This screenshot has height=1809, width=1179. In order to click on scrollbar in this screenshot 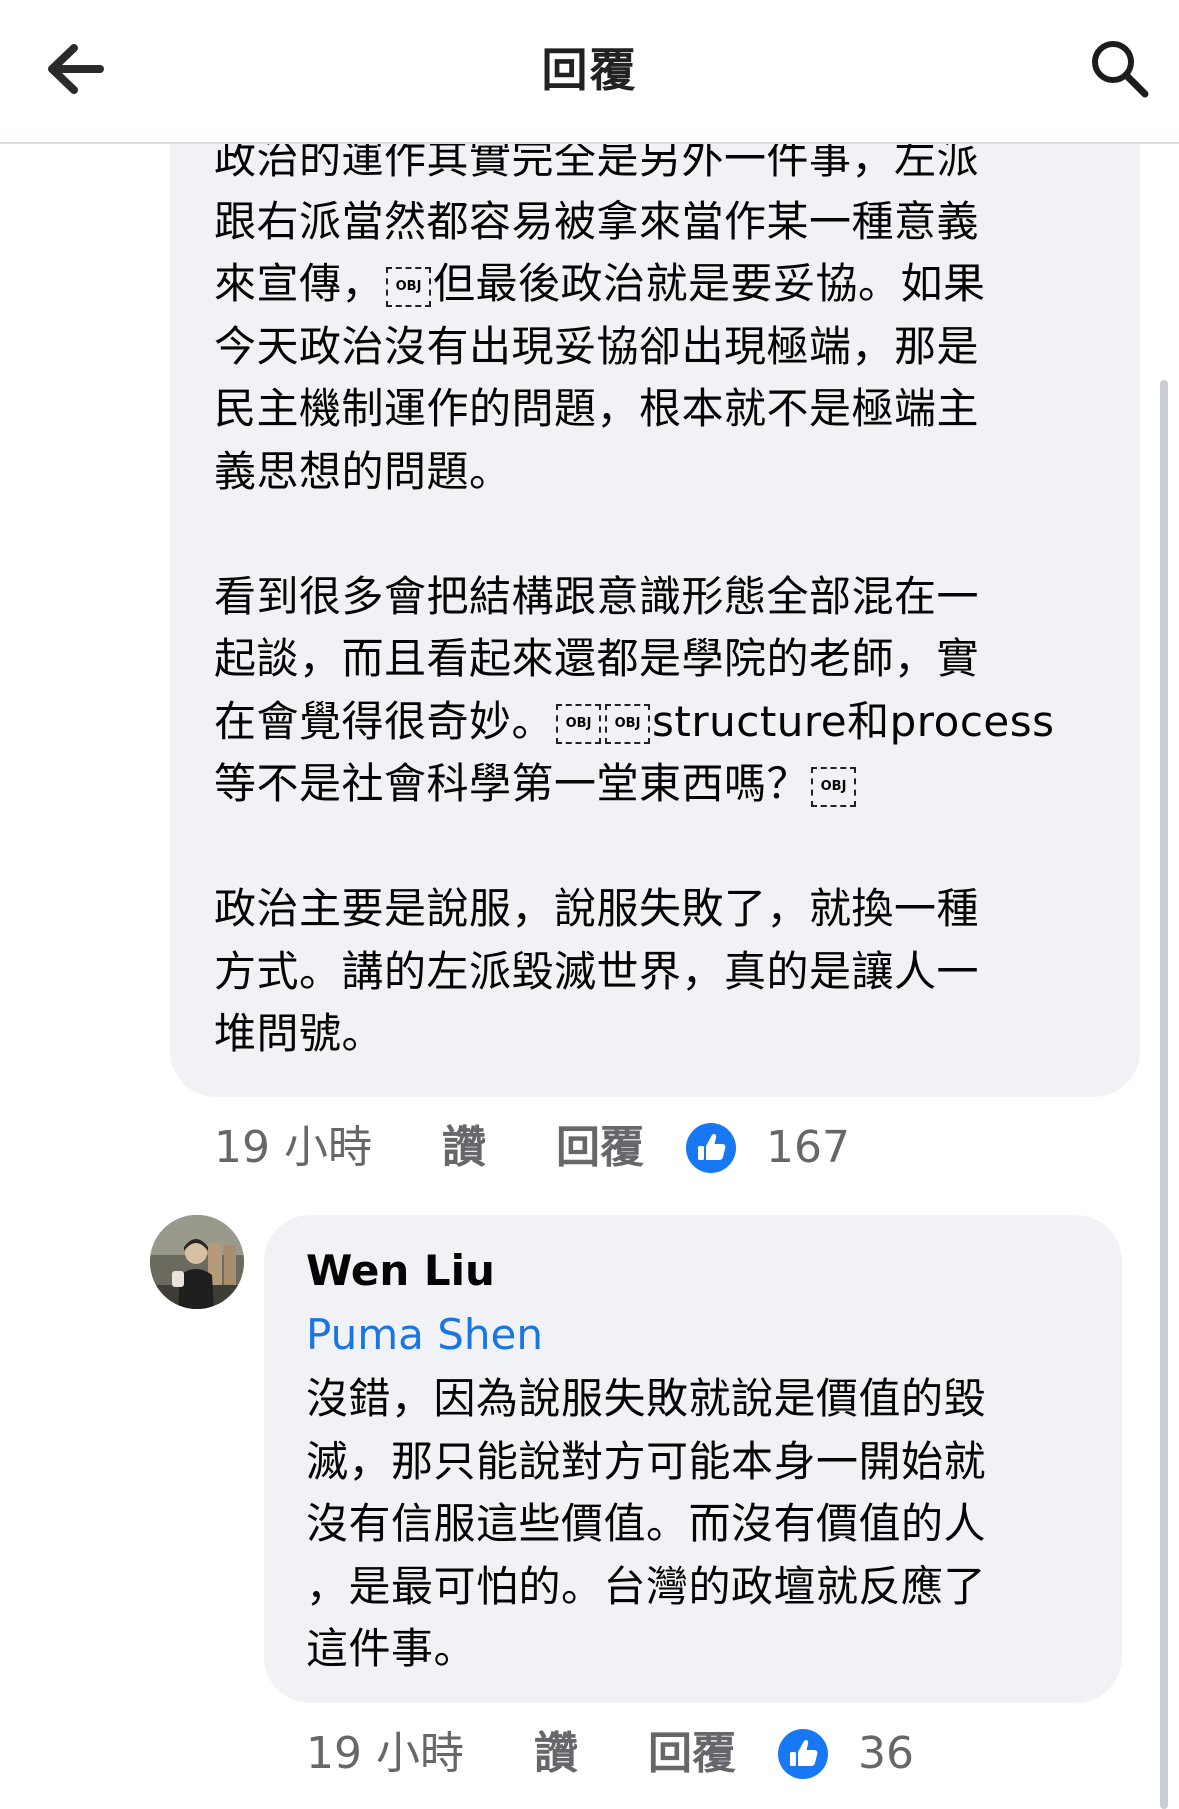, I will do `click(1164, 1094)`.